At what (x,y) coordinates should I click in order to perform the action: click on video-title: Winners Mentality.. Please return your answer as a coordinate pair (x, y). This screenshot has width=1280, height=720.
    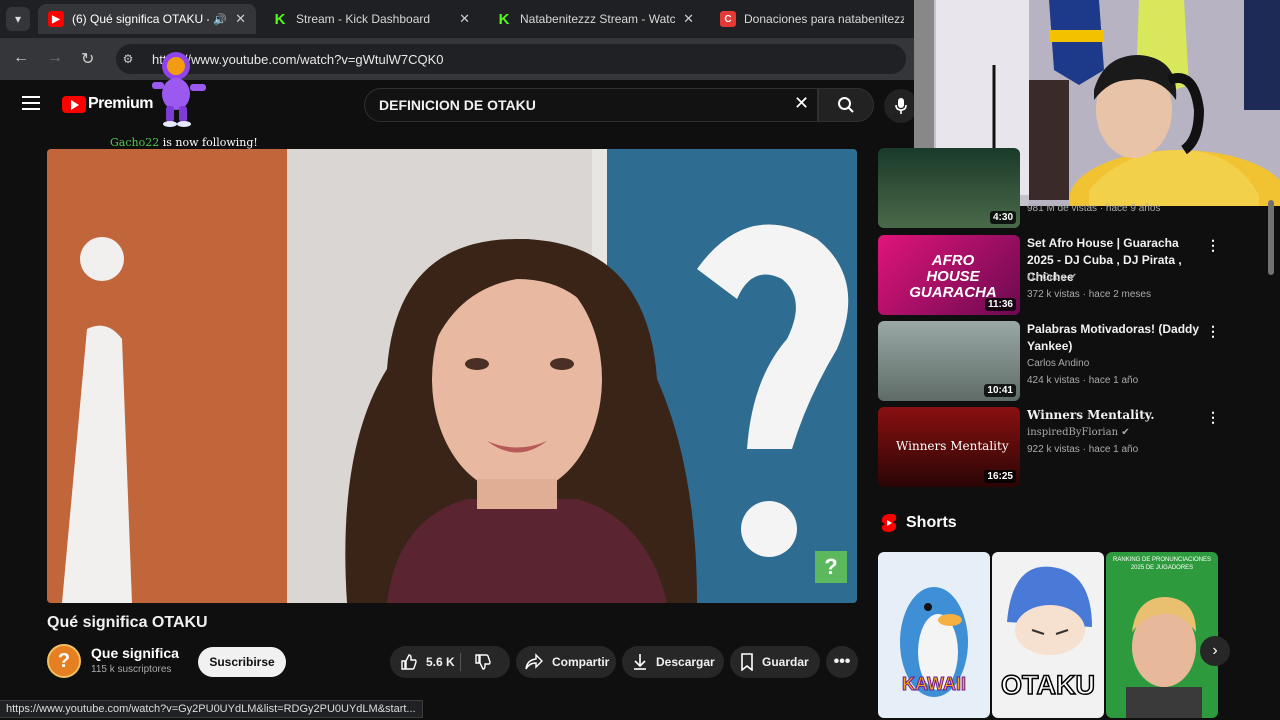
    Looking at the image, I should click on (1117, 415).